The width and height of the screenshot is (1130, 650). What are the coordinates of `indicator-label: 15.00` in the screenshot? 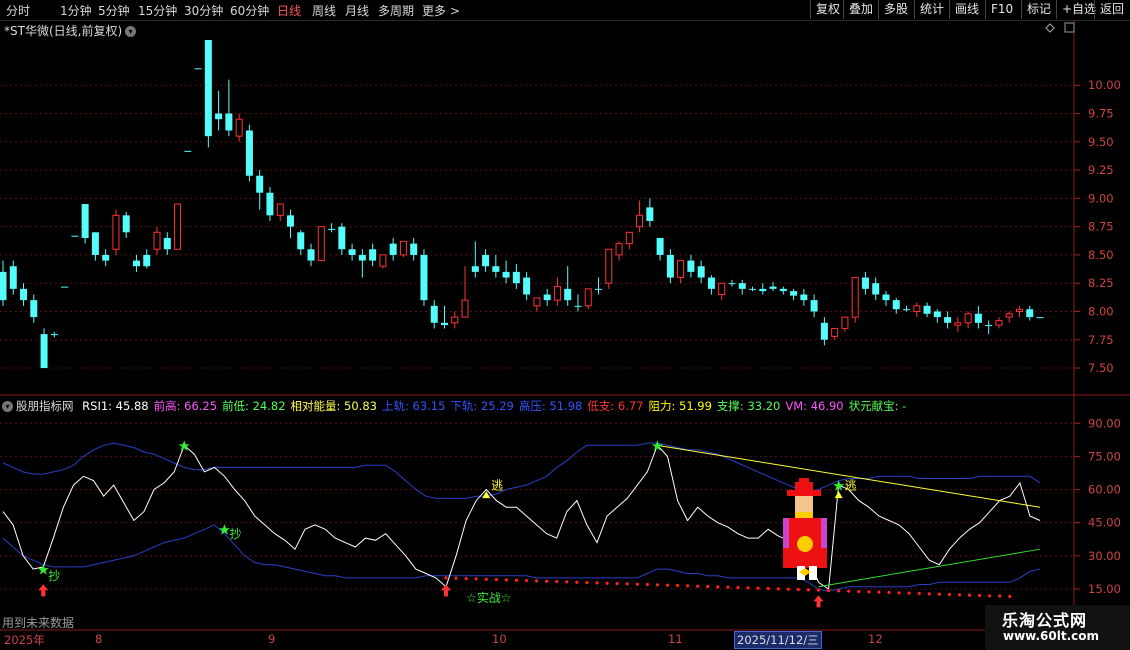 It's located at (1104, 589).